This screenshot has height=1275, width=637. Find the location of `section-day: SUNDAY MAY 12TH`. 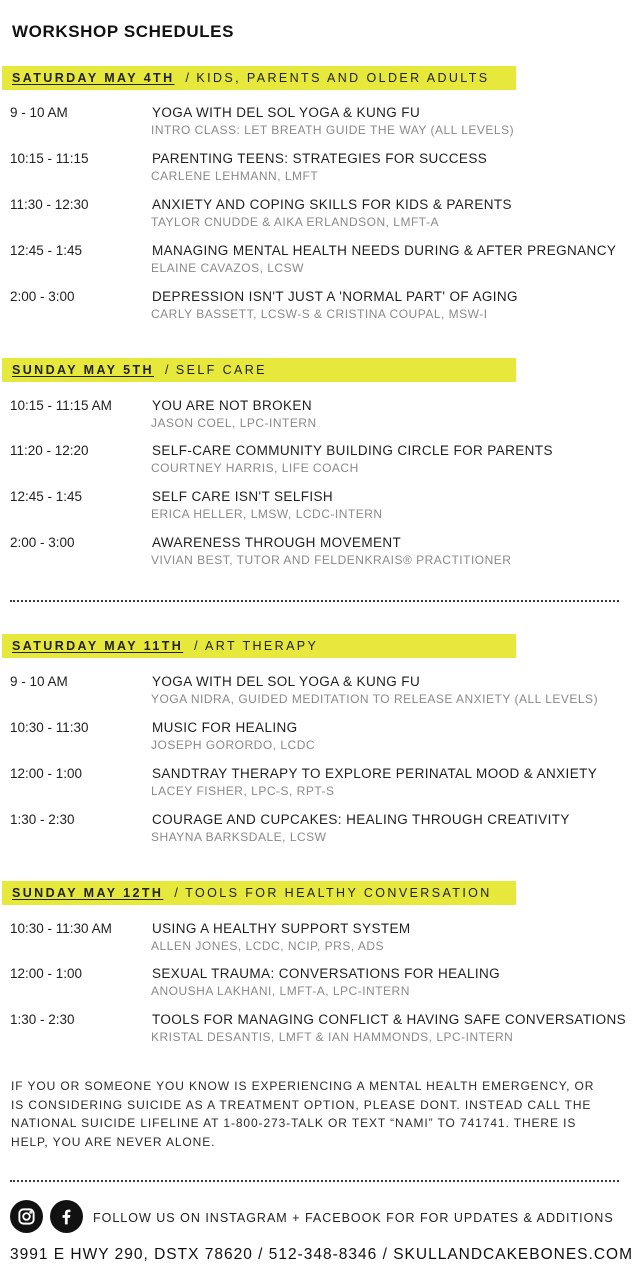

section-day: SUNDAY MAY 12TH is located at coordinates (88, 893).